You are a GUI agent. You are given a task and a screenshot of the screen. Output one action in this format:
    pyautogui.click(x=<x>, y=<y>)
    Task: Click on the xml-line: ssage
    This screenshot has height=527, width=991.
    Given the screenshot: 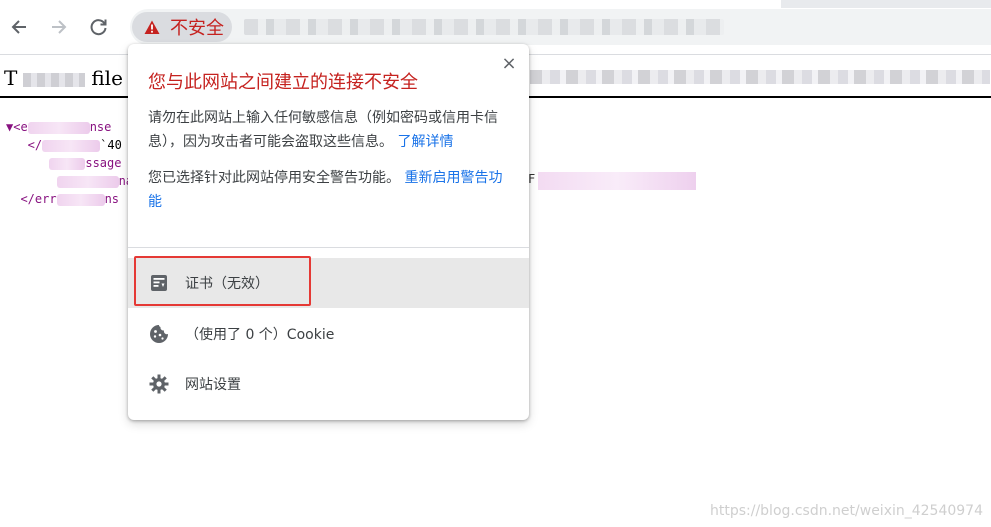 What is the action you would take?
    pyautogui.click(x=69, y=163)
    